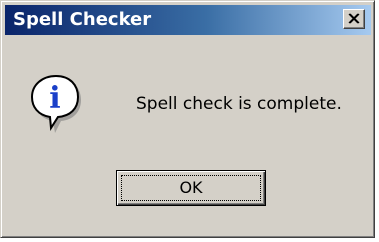  What do you see at coordinates (188, 20) in the screenshot?
I see `title-bar: Spell Checker` at bounding box center [188, 20].